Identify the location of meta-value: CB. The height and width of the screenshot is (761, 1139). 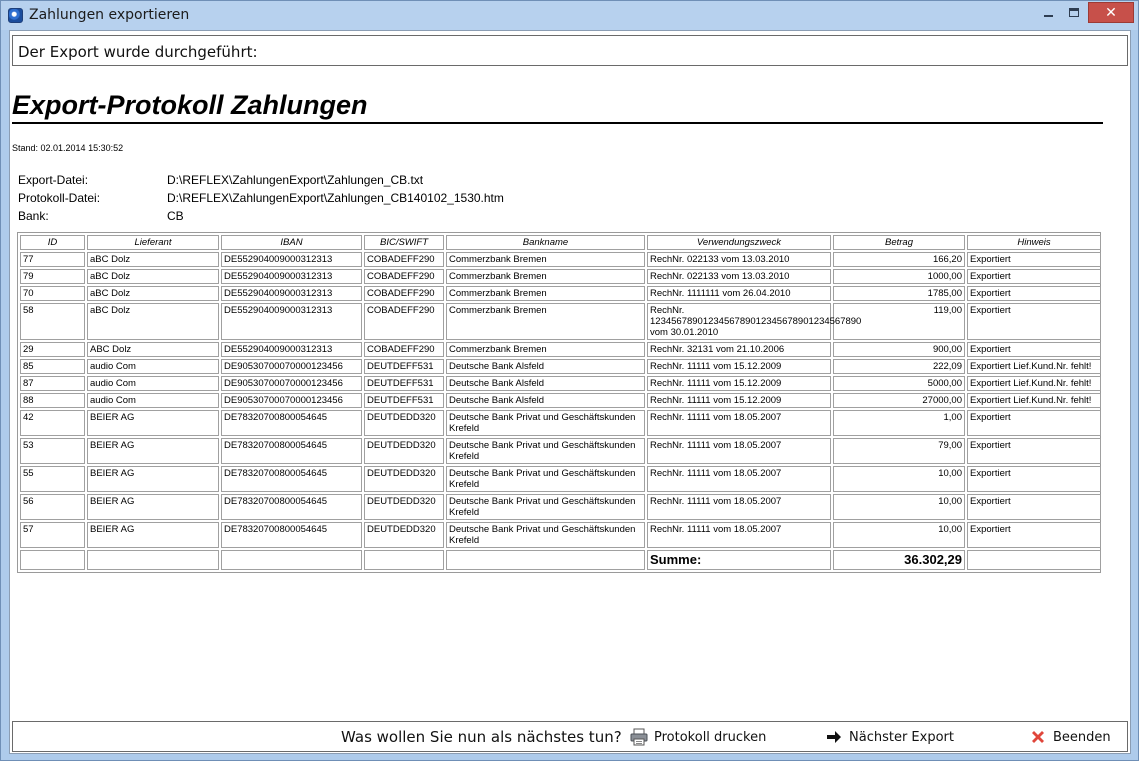
(175, 216).